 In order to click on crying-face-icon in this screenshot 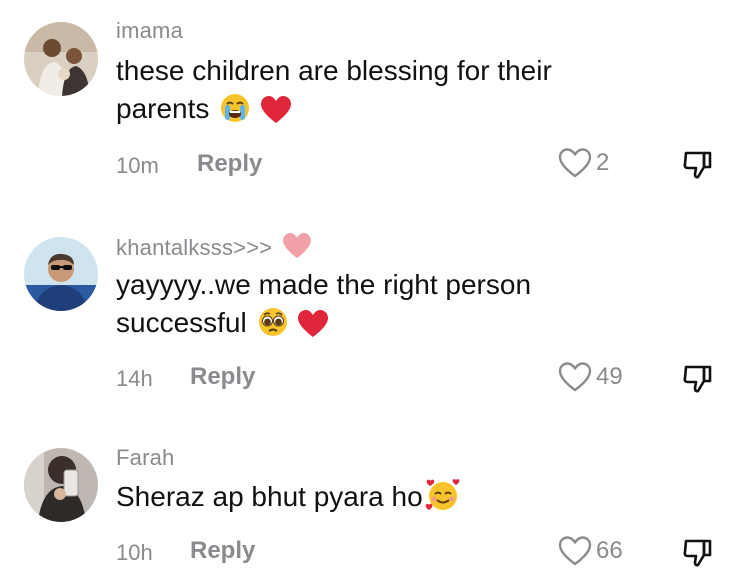, I will do `click(235, 113)`.